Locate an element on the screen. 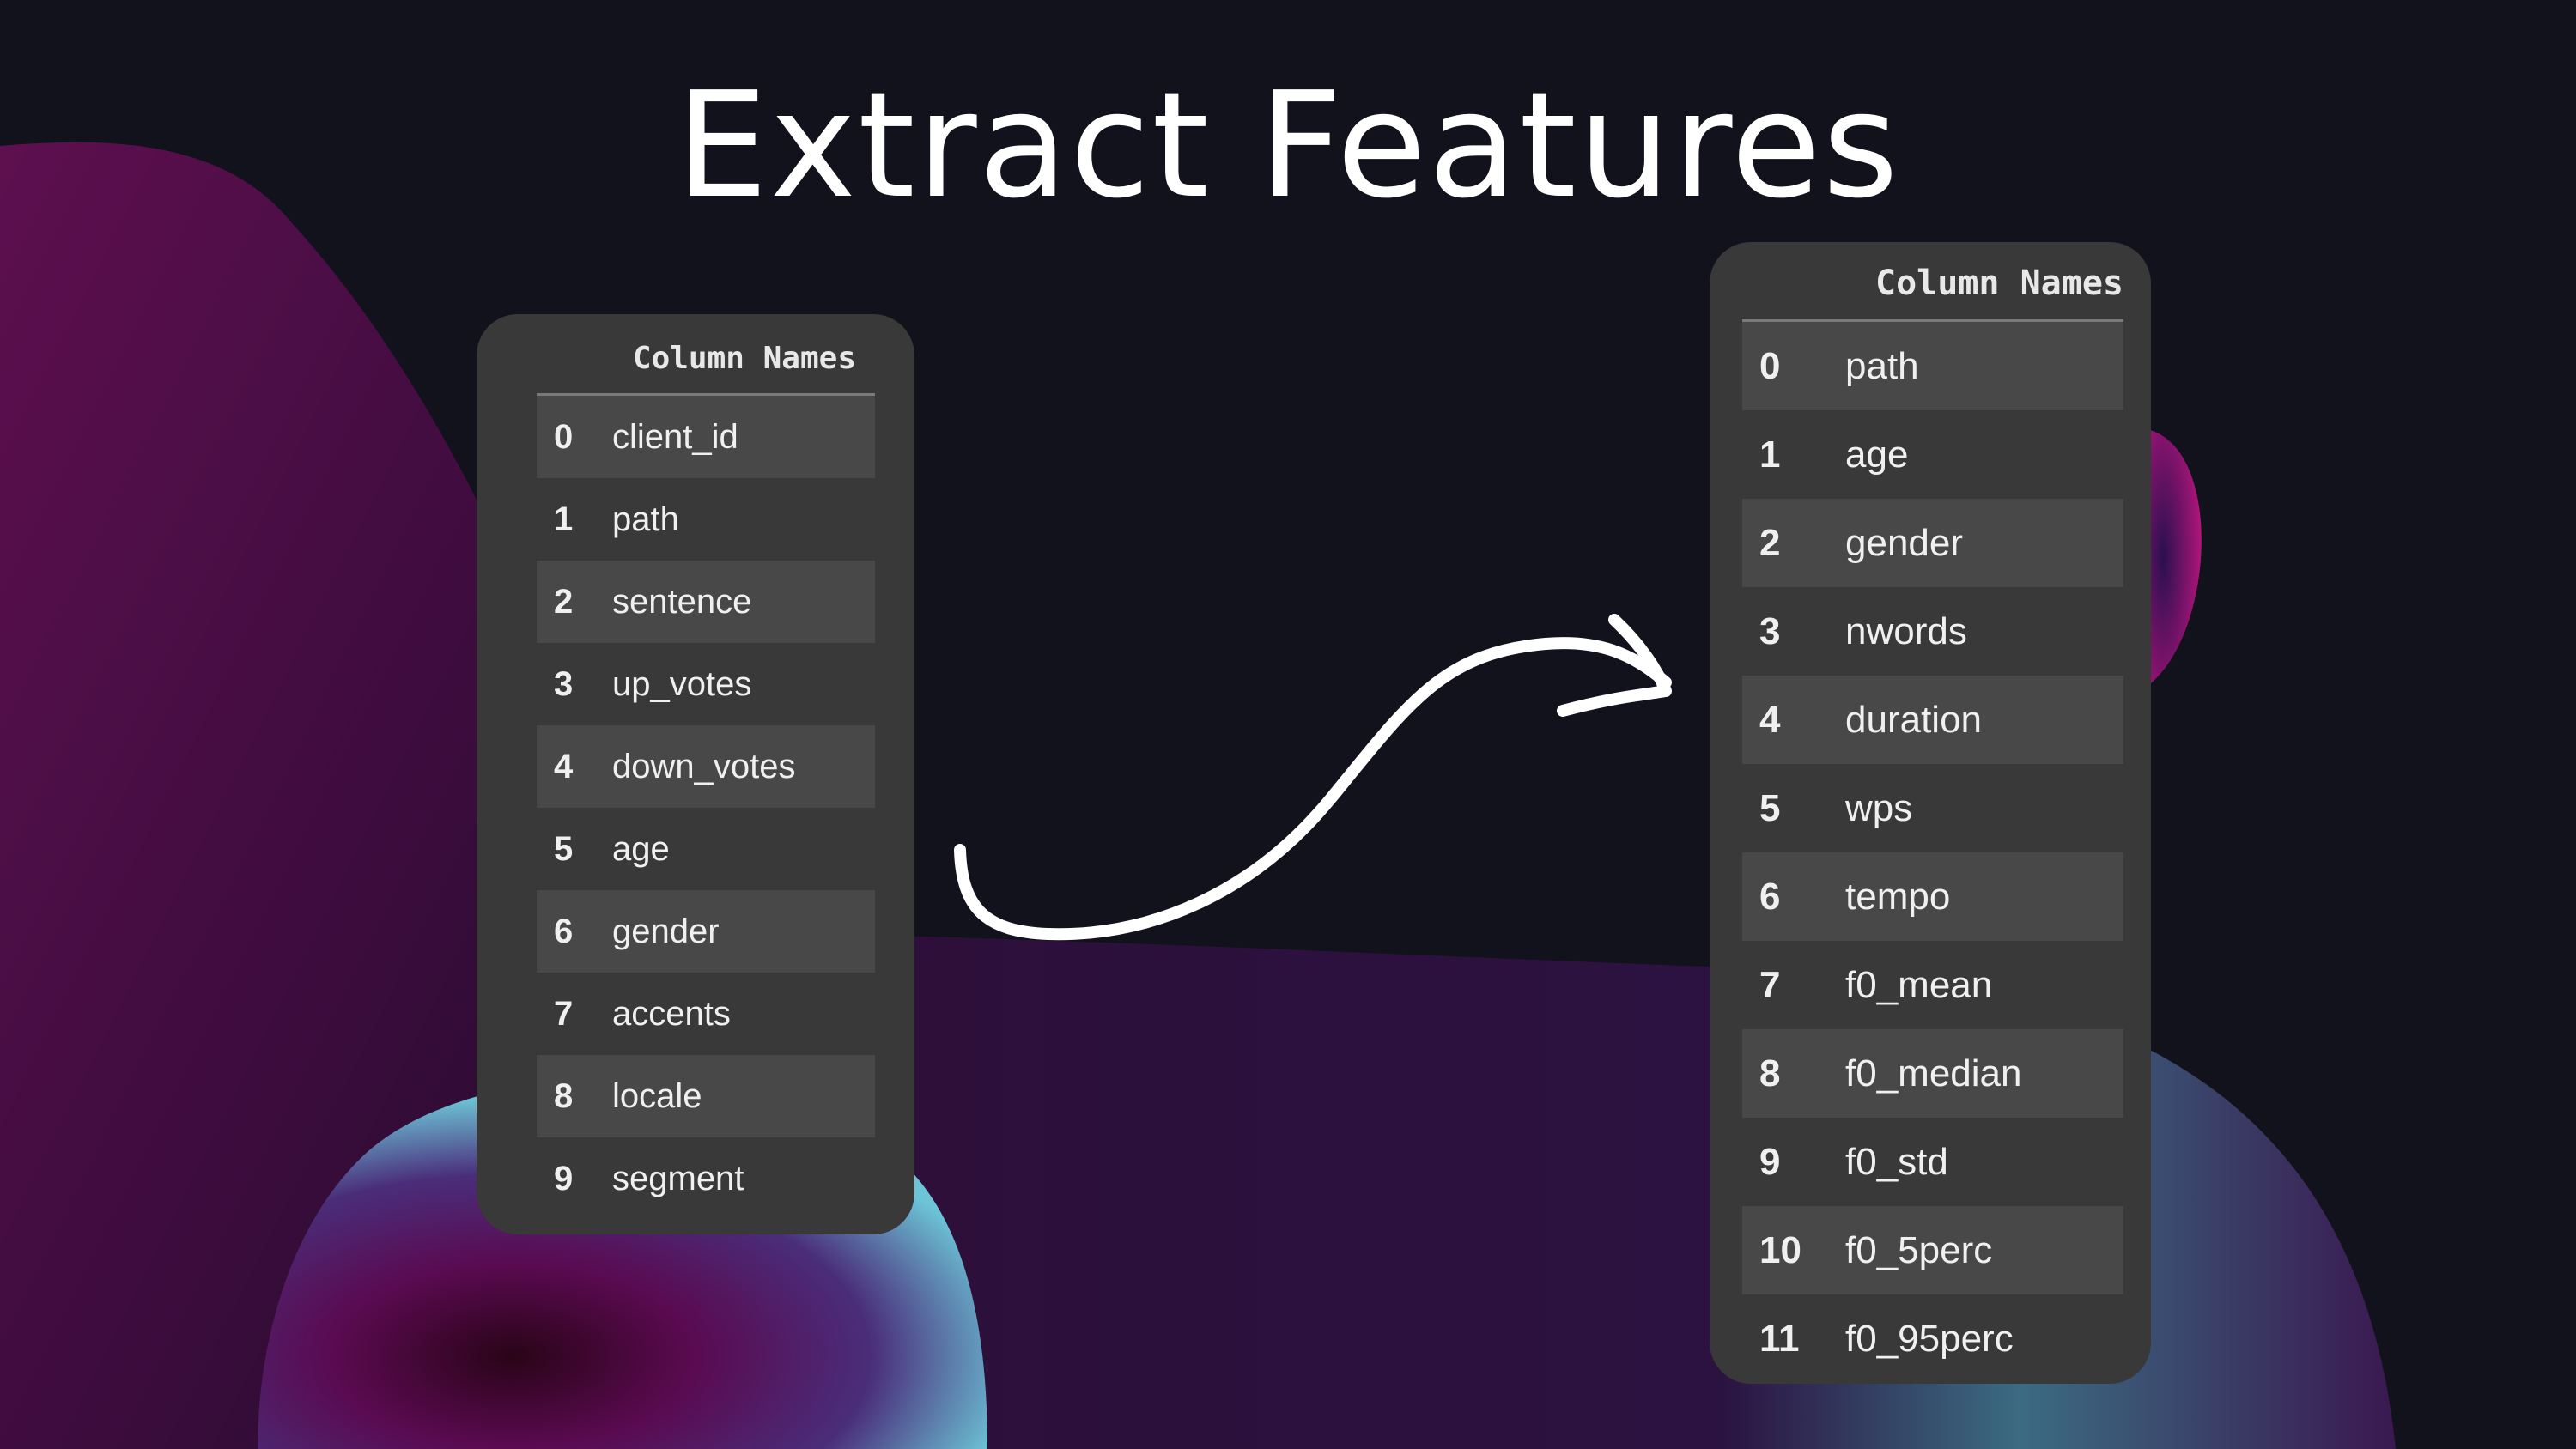 The height and width of the screenshot is (1449, 2576). column-name: sentence is located at coordinates (682, 601).